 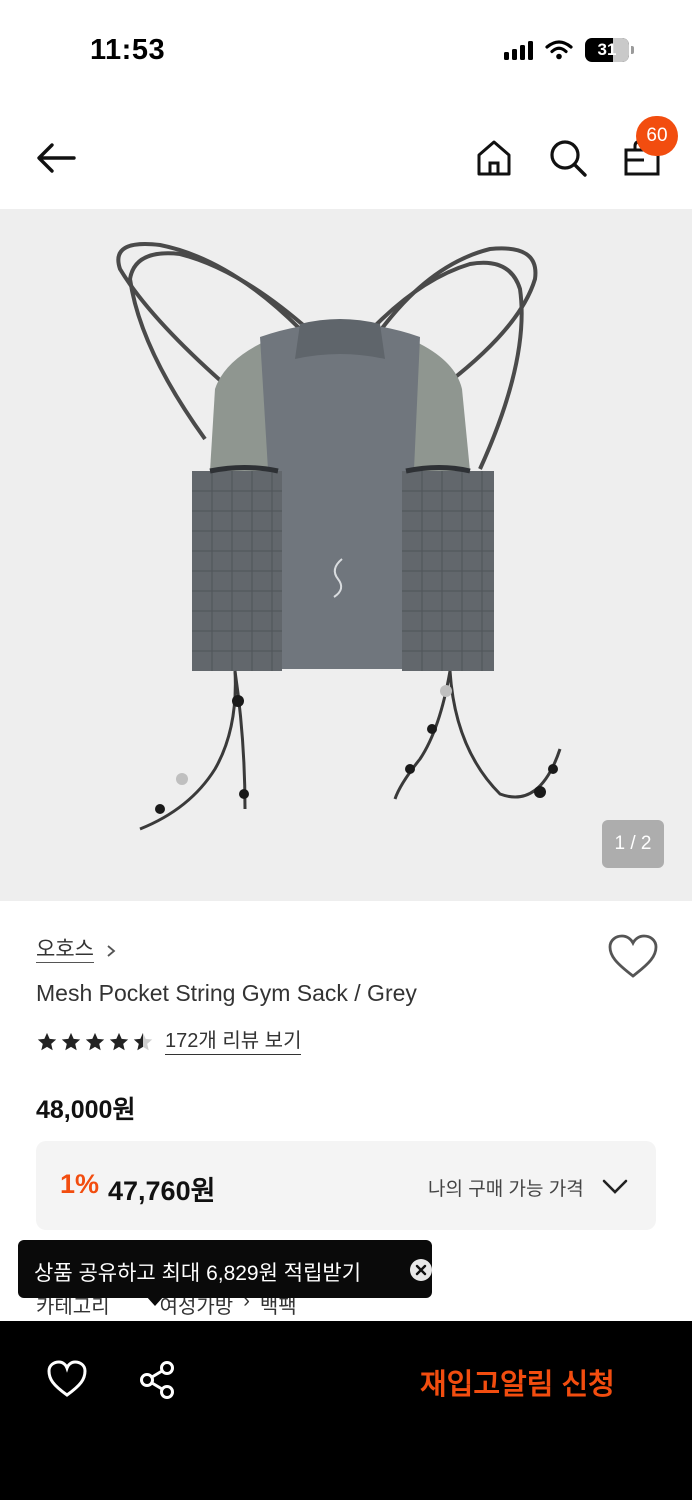 What do you see at coordinates (346, 158) in the screenshot?
I see `top-navigation` at bounding box center [346, 158].